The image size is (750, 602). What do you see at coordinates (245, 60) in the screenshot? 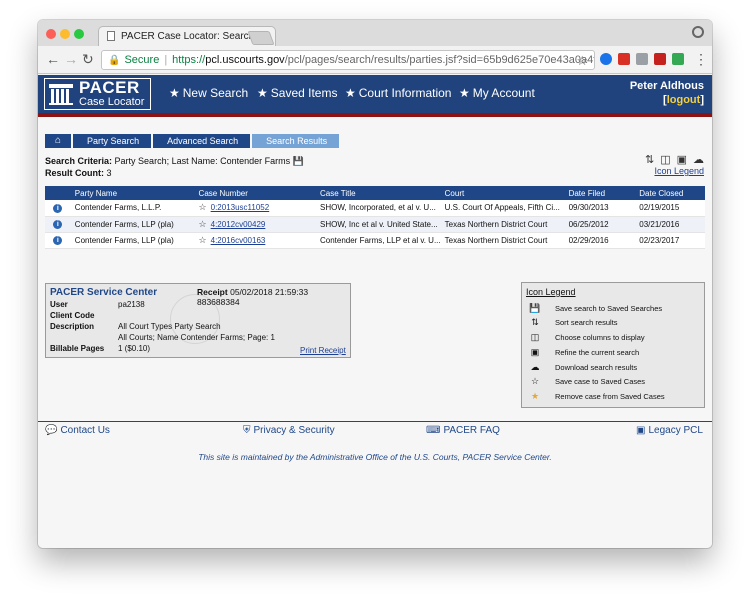
I see `url-host: pcl.uscourts.gov` at bounding box center [245, 60].